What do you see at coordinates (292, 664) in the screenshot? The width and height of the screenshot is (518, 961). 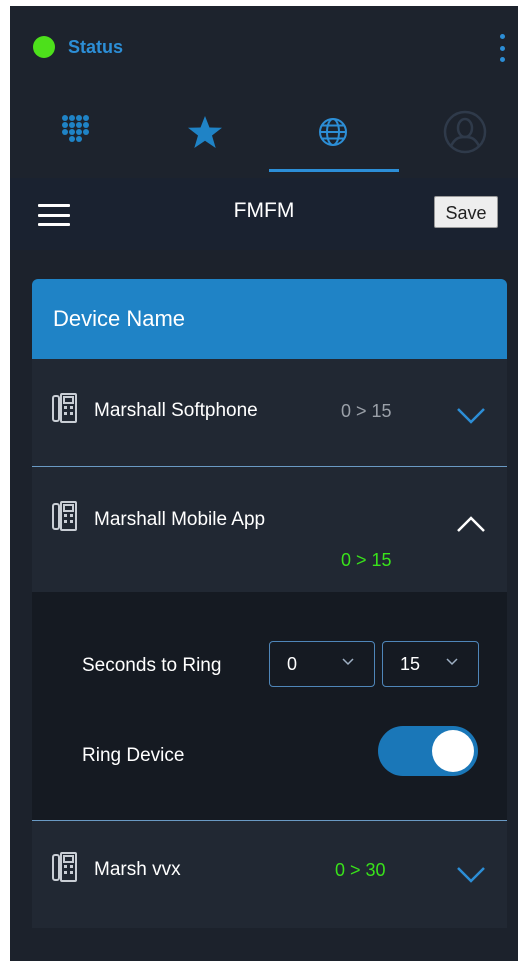 I see `ring-start-value: 0` at bounding box center [292, 664].